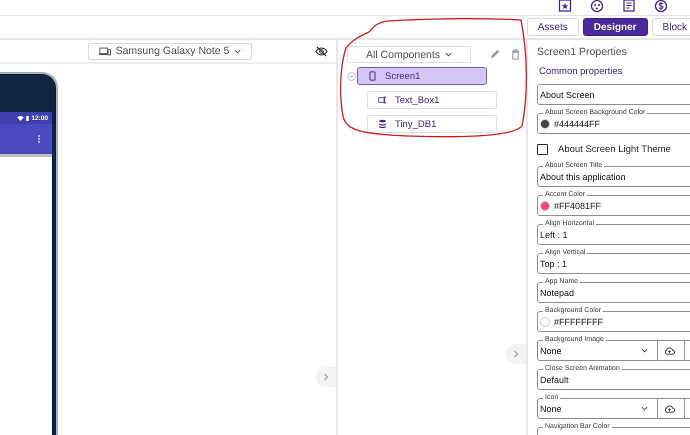 This screenshot has width=690, height=435. Describe the element at coordinates (20, 118) in the screenshot. I see `wifi-icon` at that location.